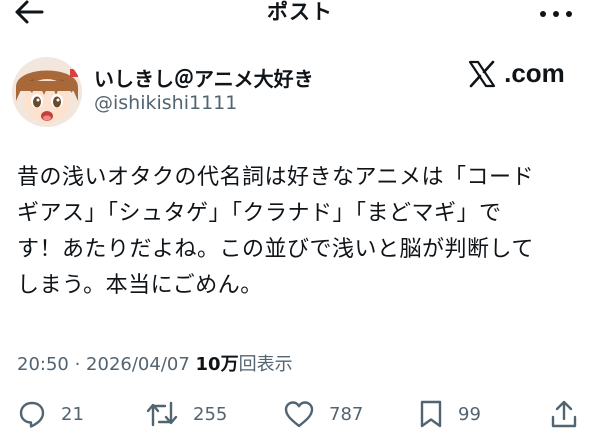 The height and width of the screenshot is (447, 600). Describe the element at coordinates (50, 414) in the screenshot. I see `reply-button: 21` at that location.